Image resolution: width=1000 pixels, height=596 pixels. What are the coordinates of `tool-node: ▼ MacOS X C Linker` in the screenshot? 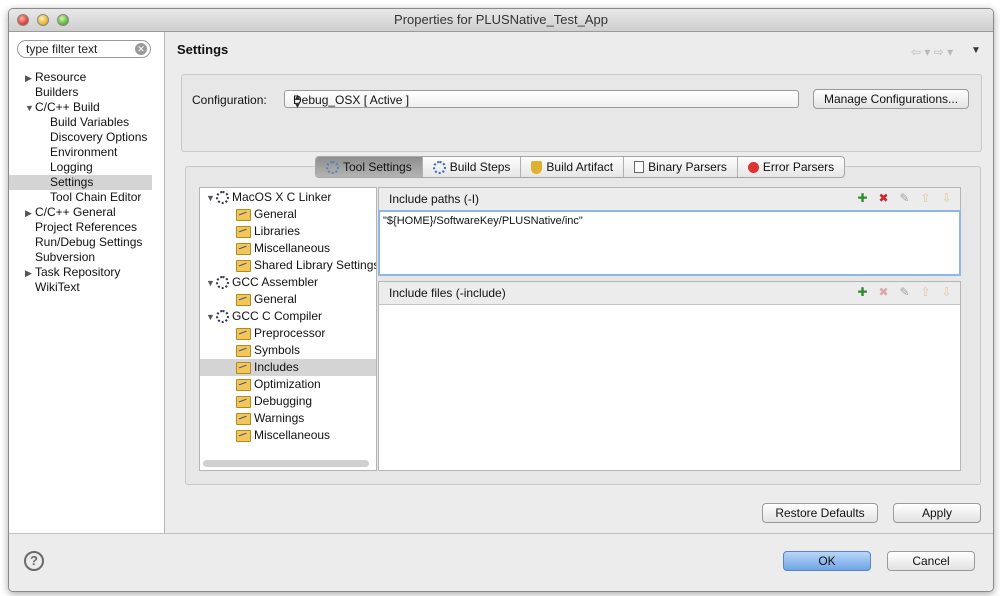 It's located at (288, 197).